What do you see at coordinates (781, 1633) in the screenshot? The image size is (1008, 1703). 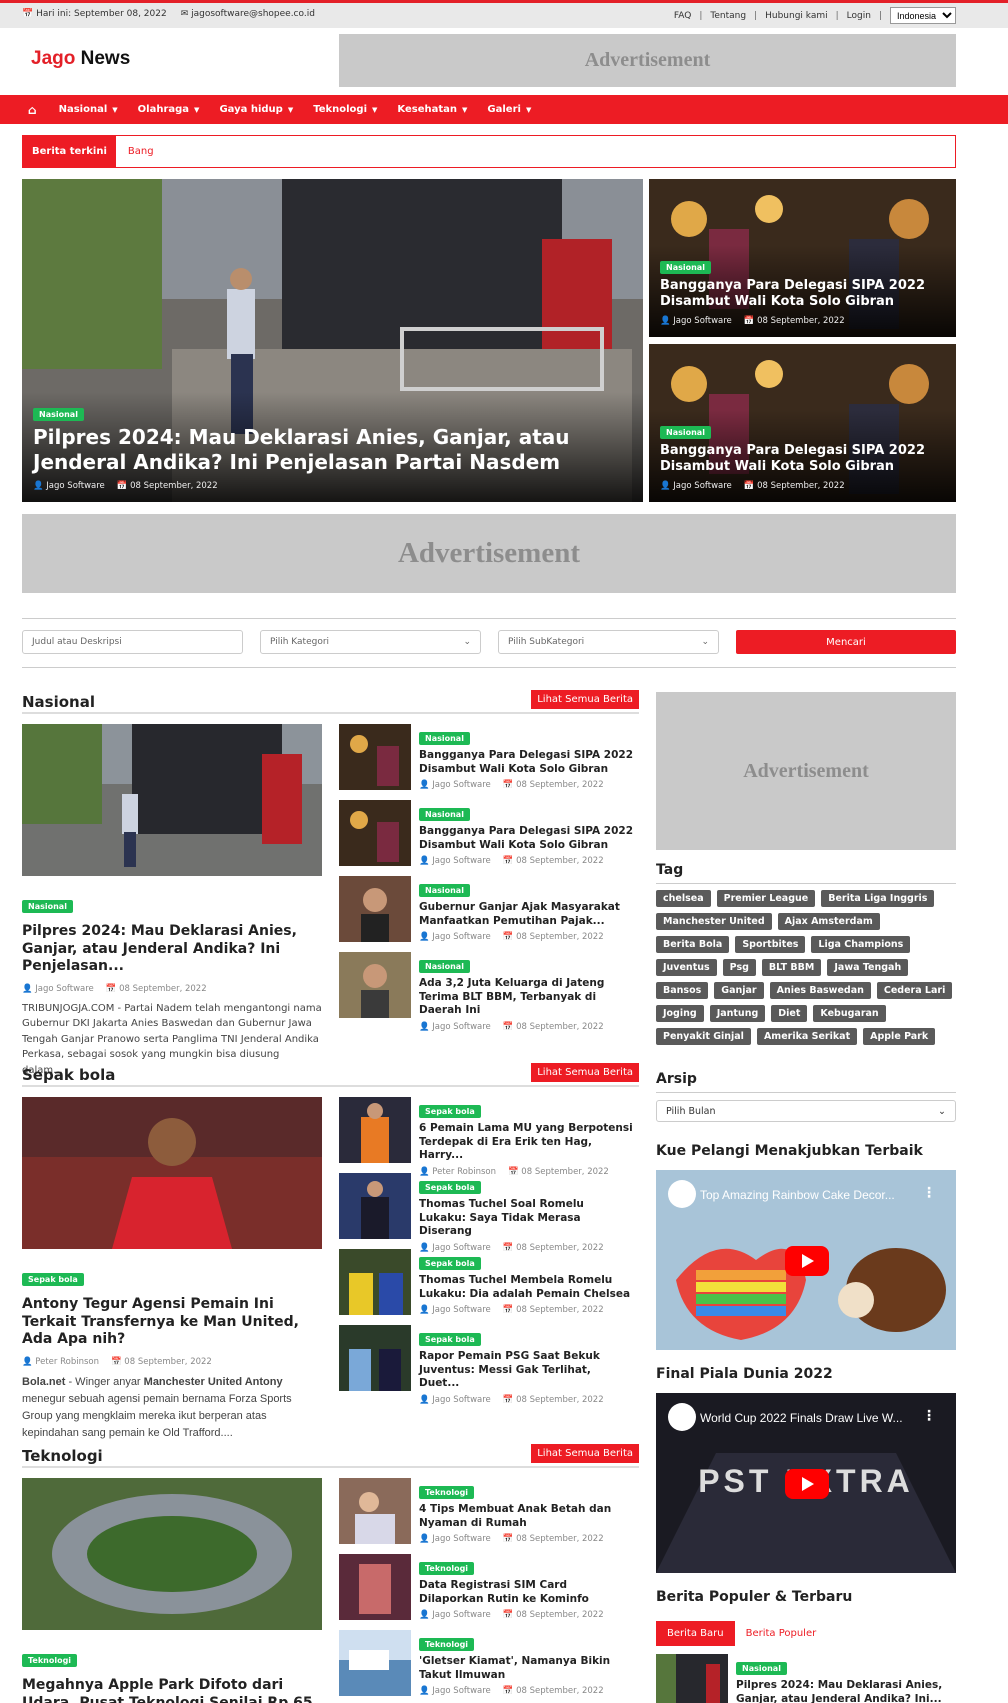 I see `tab-berita-populer: Berita Populer` at bounding box center [781, 1633].